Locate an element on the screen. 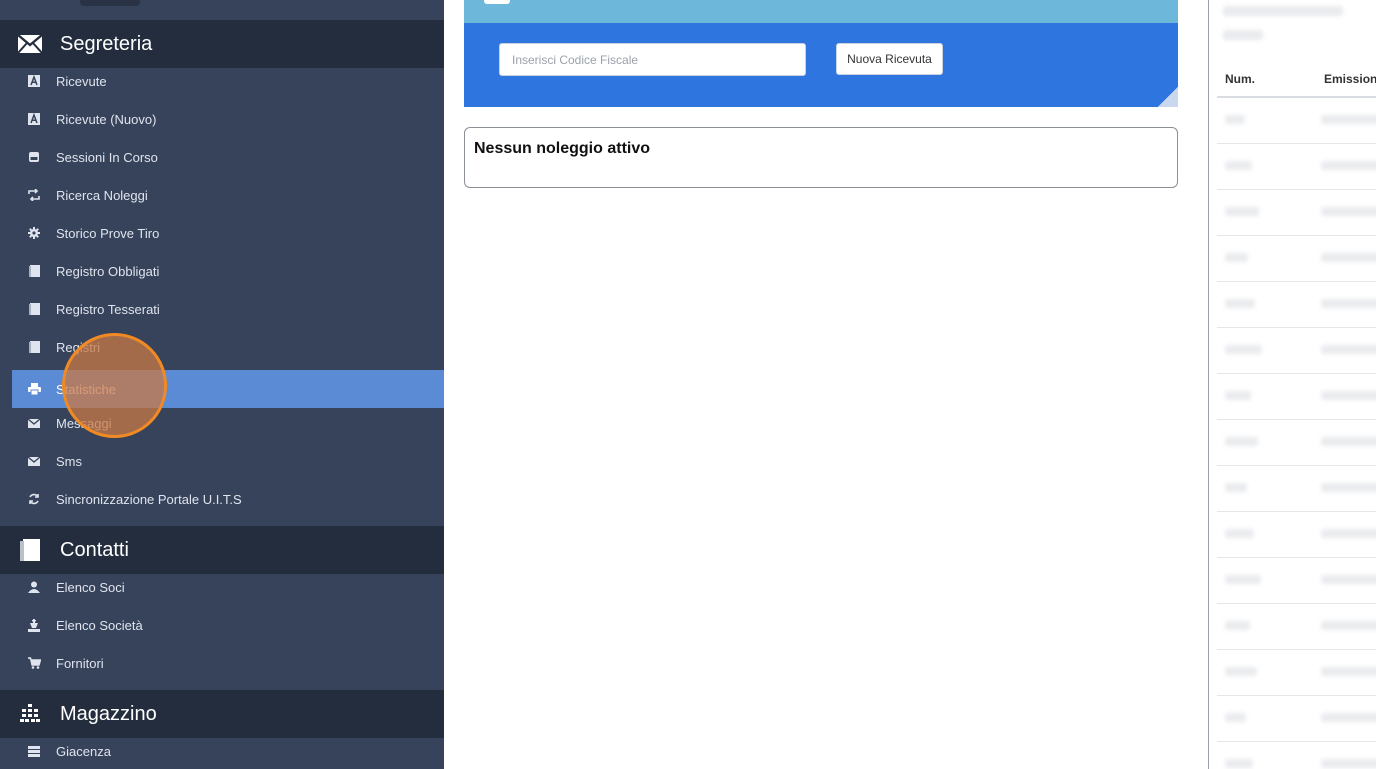  sidebar-item-sms: Sms is located at coordinates (228, 461).